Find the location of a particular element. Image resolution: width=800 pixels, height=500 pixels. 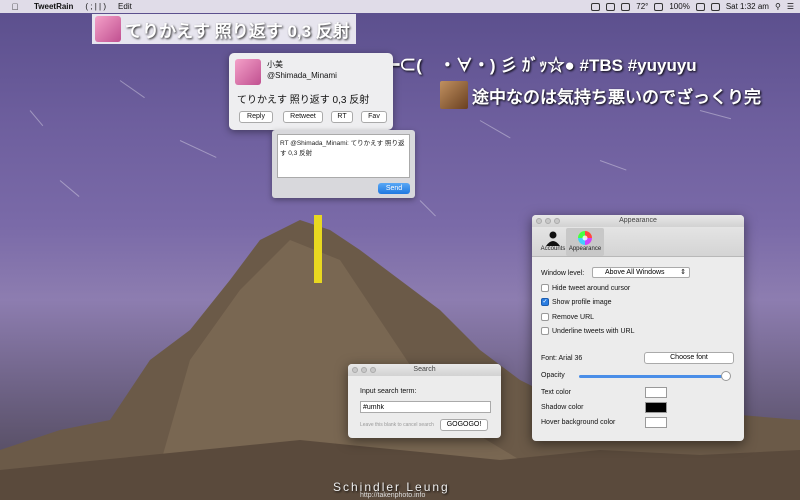

user-handle: @Shimada_Minami is located at coordinates (302, 75).